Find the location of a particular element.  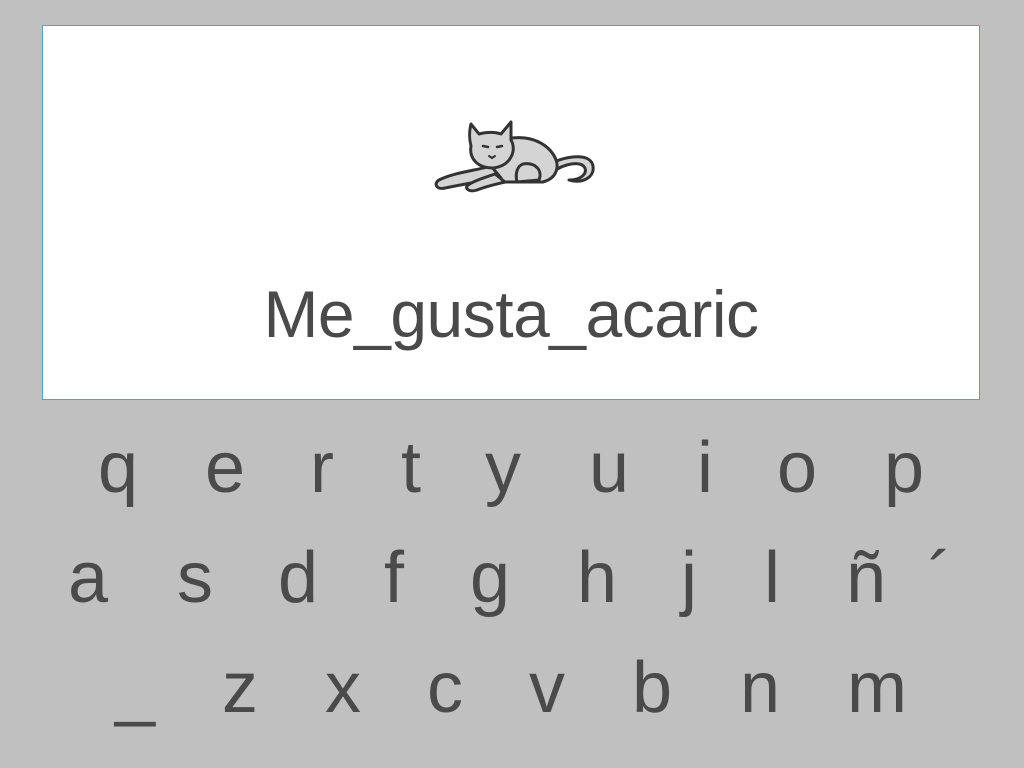

keyboard-row-2: a s d f g h j l ñ ´ is located at coordinates (512, 578).